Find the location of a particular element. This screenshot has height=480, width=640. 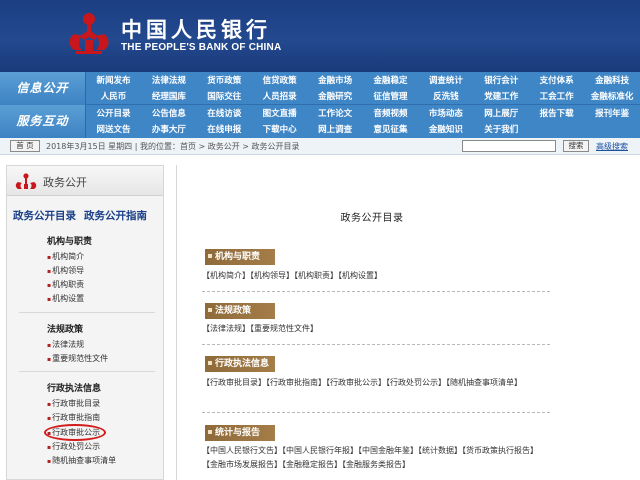

nav-info-link: 征信管理 is located at coordinates (390, 97).